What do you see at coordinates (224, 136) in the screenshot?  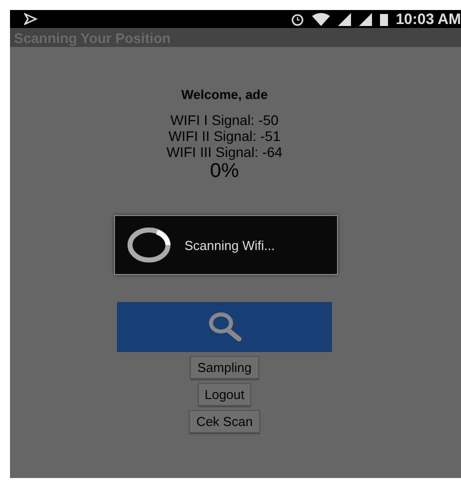 I see `signal-reading: WIFI II Signal: -51` at bounding box center [224, 136].